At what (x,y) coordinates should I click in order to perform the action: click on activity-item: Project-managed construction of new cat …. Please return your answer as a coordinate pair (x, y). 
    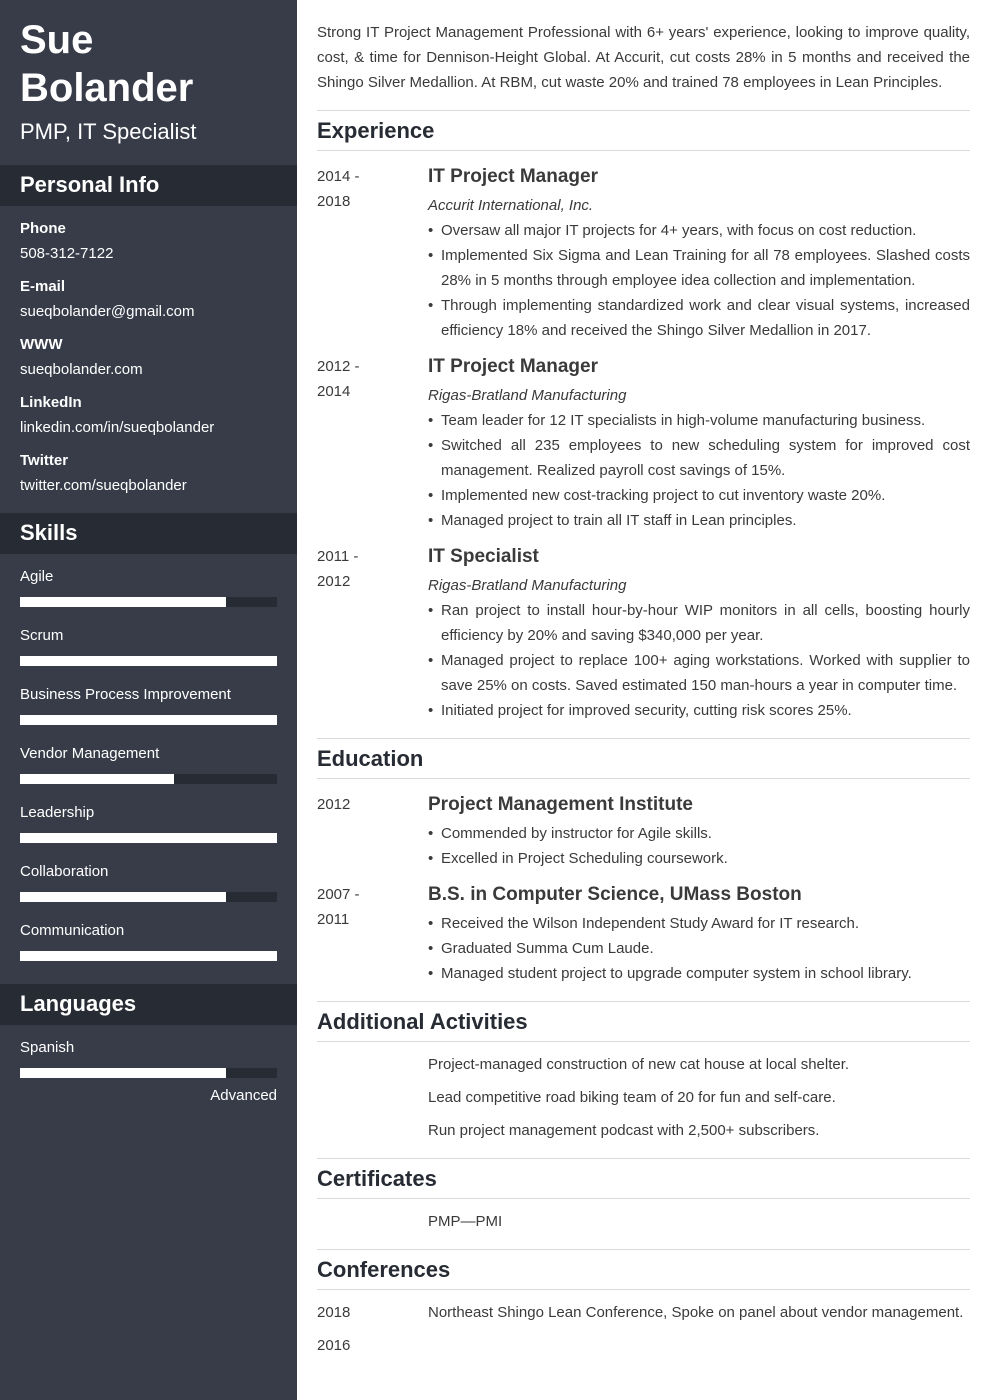
    Looking at the image, I should click on (639, 1064).